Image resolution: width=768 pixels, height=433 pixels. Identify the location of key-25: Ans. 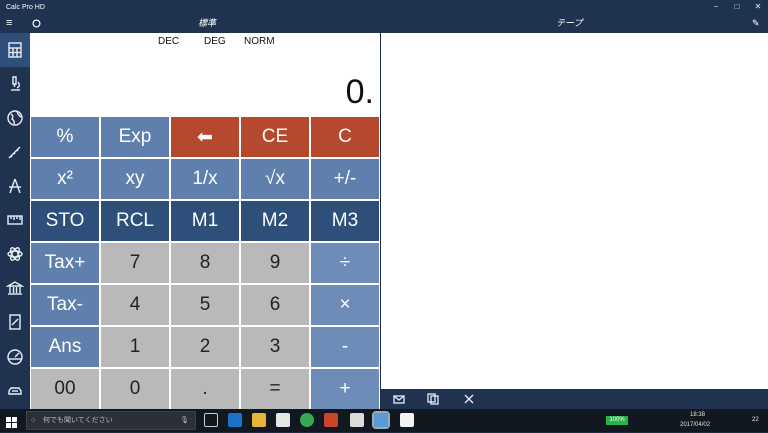
(65, 347).